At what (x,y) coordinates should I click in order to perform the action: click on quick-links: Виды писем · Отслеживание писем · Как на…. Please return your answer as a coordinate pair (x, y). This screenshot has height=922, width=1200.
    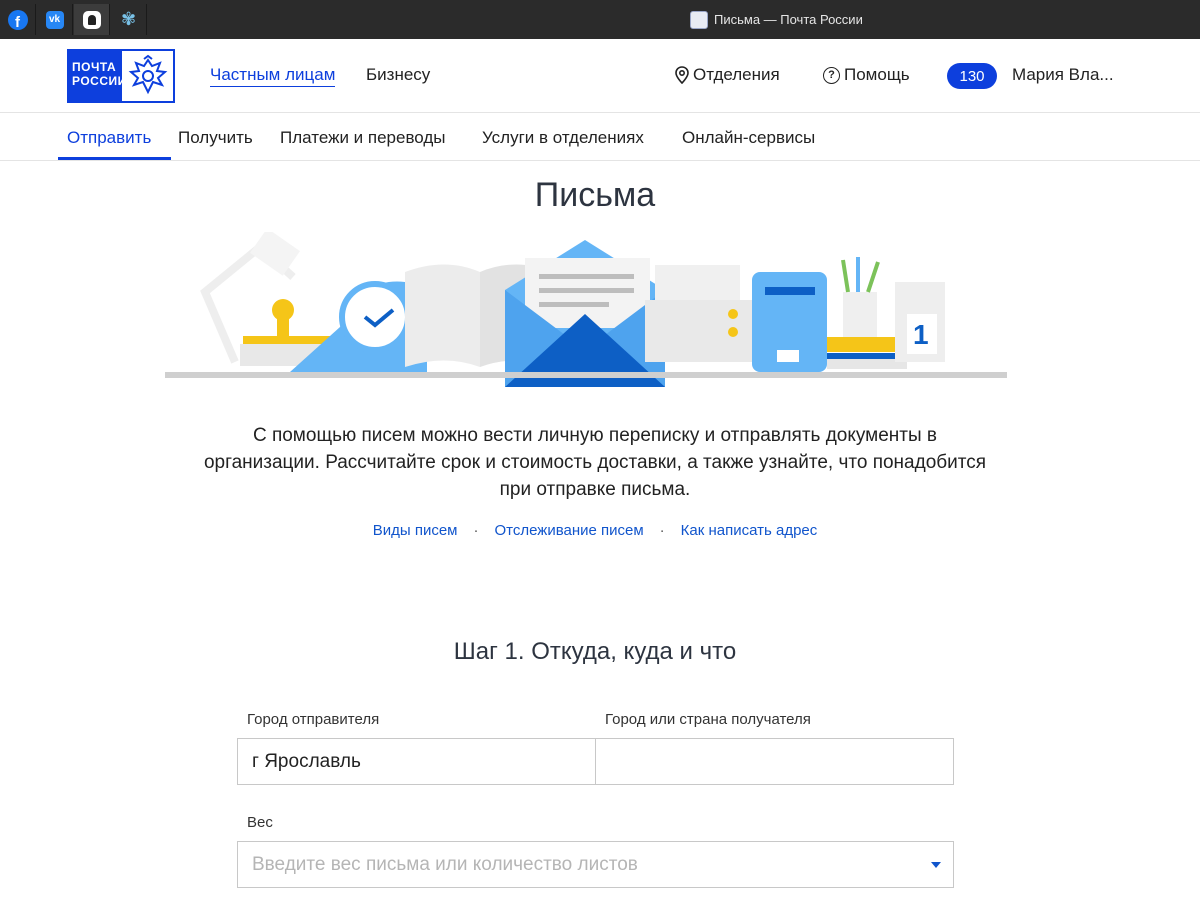
    Looking at the image, I should click on (595, 530).